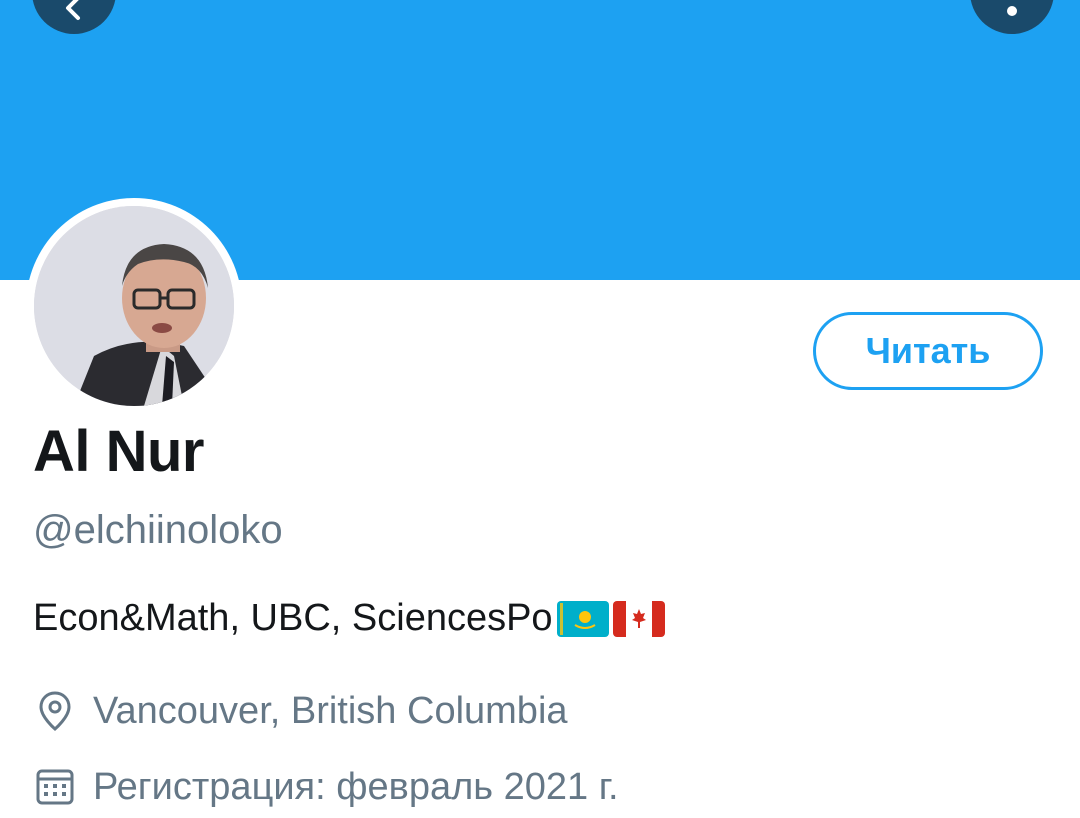 Image resolution: width=1080 pixels, height=818 pixels. Describe the element at coordinates (55, 711) in the screenshot. I see `location-pin-icon` at that location.